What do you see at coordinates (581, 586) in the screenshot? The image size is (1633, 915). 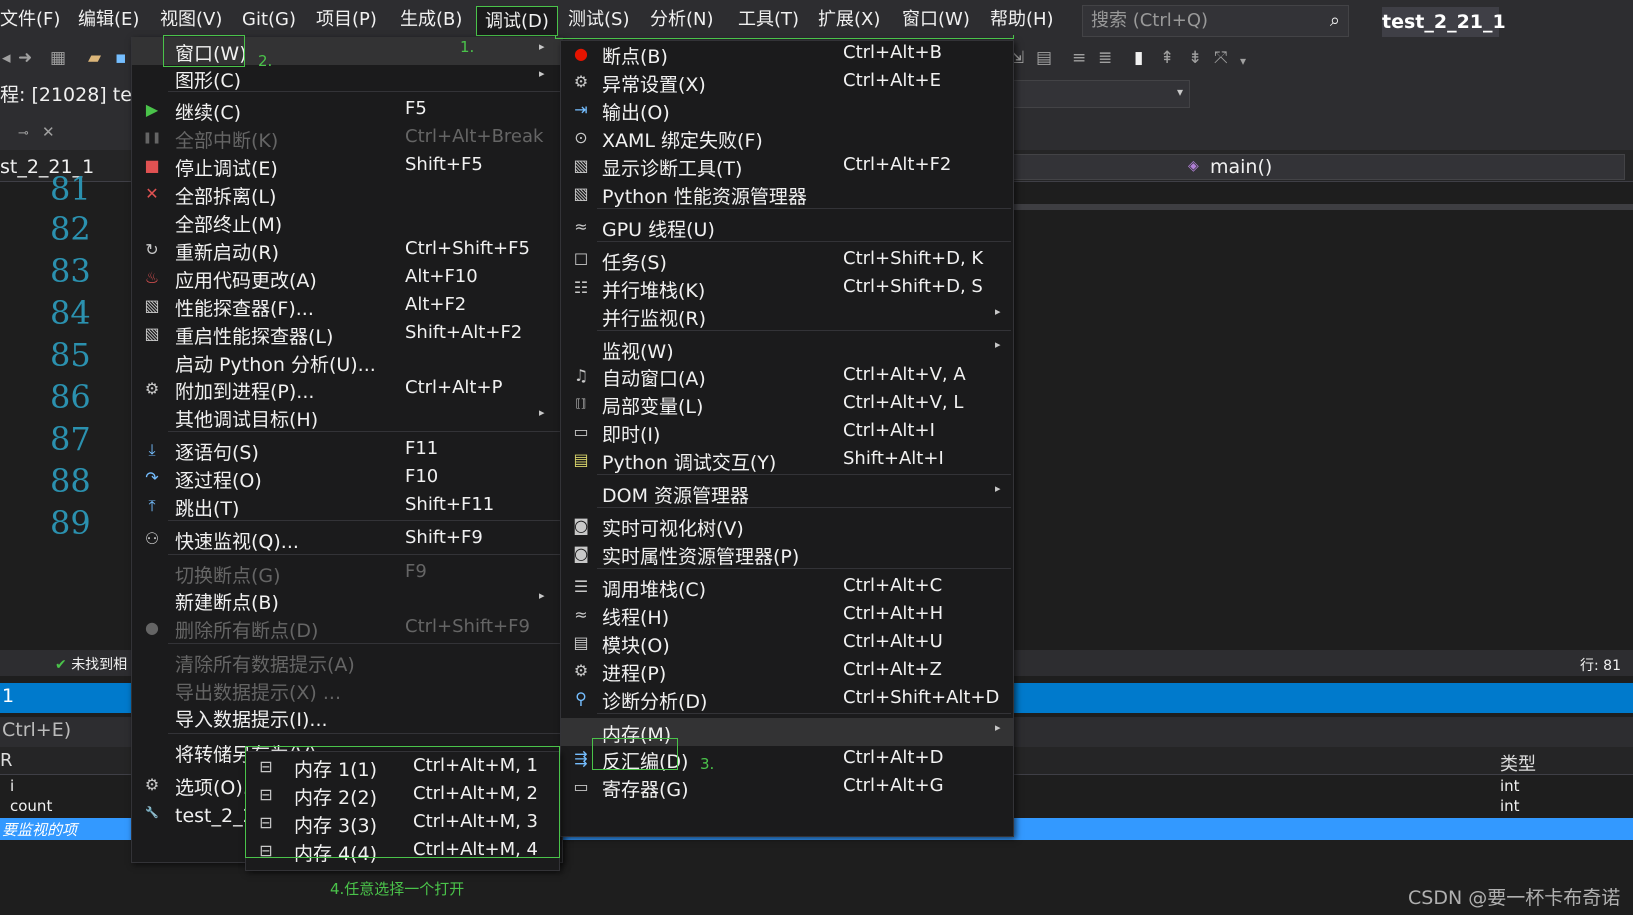 I see `call-stack-icon: ☰` at bounding box center [581, 586].